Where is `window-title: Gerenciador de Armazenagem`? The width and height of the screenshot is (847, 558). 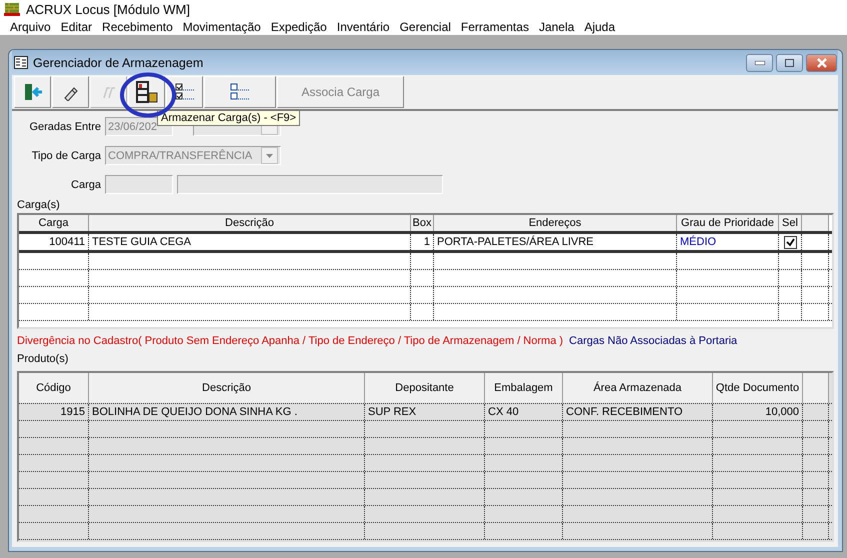 window-title: Gerenciador de Armazenagem is located at coordinates (118, 63).